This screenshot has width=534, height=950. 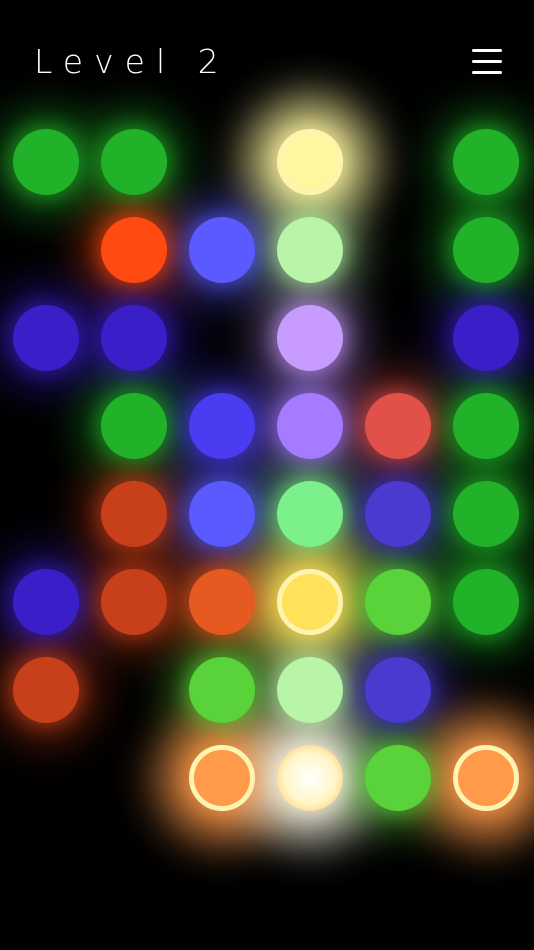 What do you see at coordinates (310, 778) in the screenshot?
I see `dot-r7-c3` at bounding box center [310, 778].